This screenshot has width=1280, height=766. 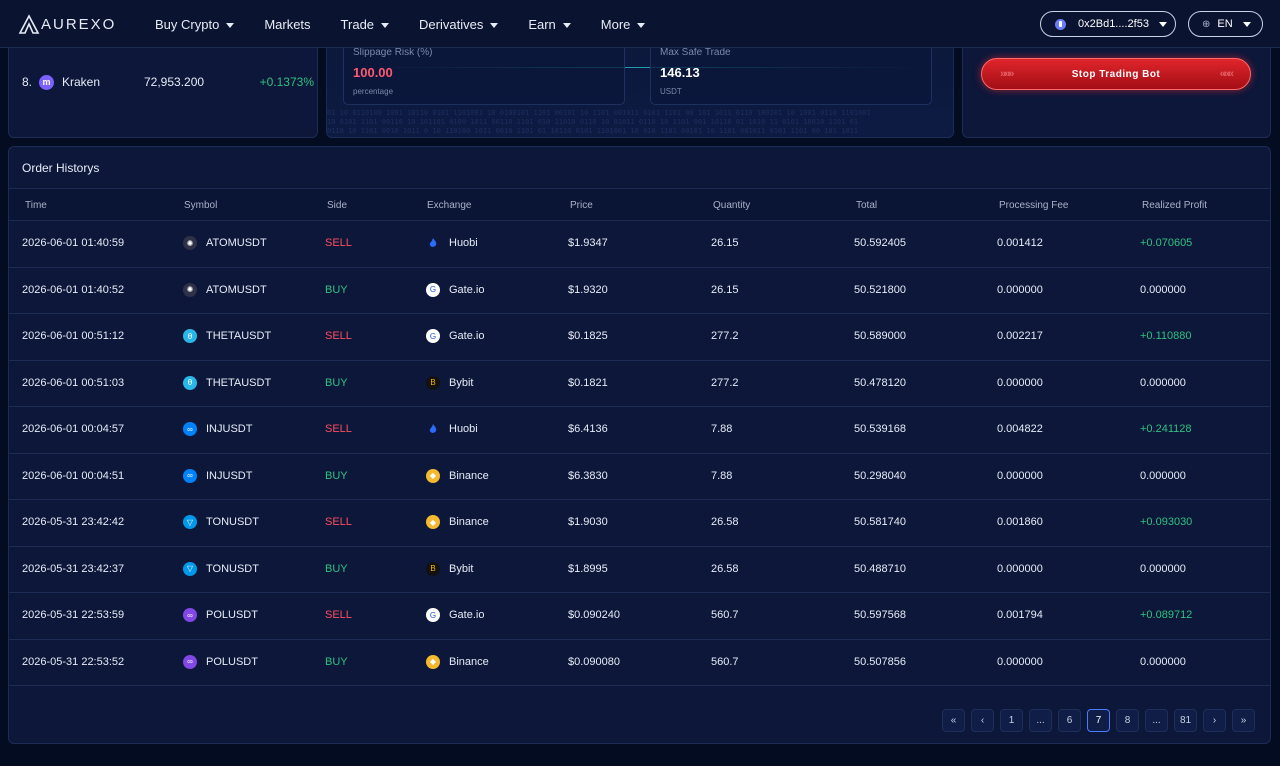 I want to click on menu-label: Earn, so click(x=542, y=24).